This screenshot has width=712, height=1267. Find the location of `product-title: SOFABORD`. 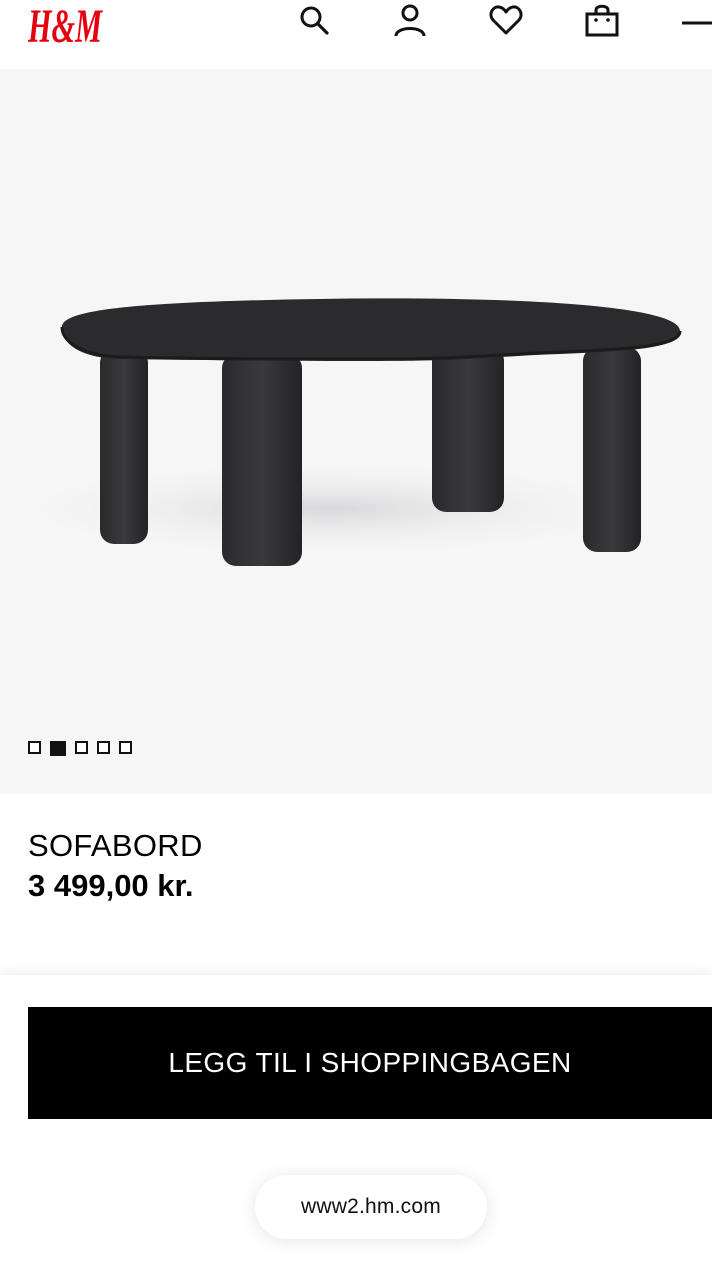

product-title: SOFABORD is located at coordinates (115, 845).